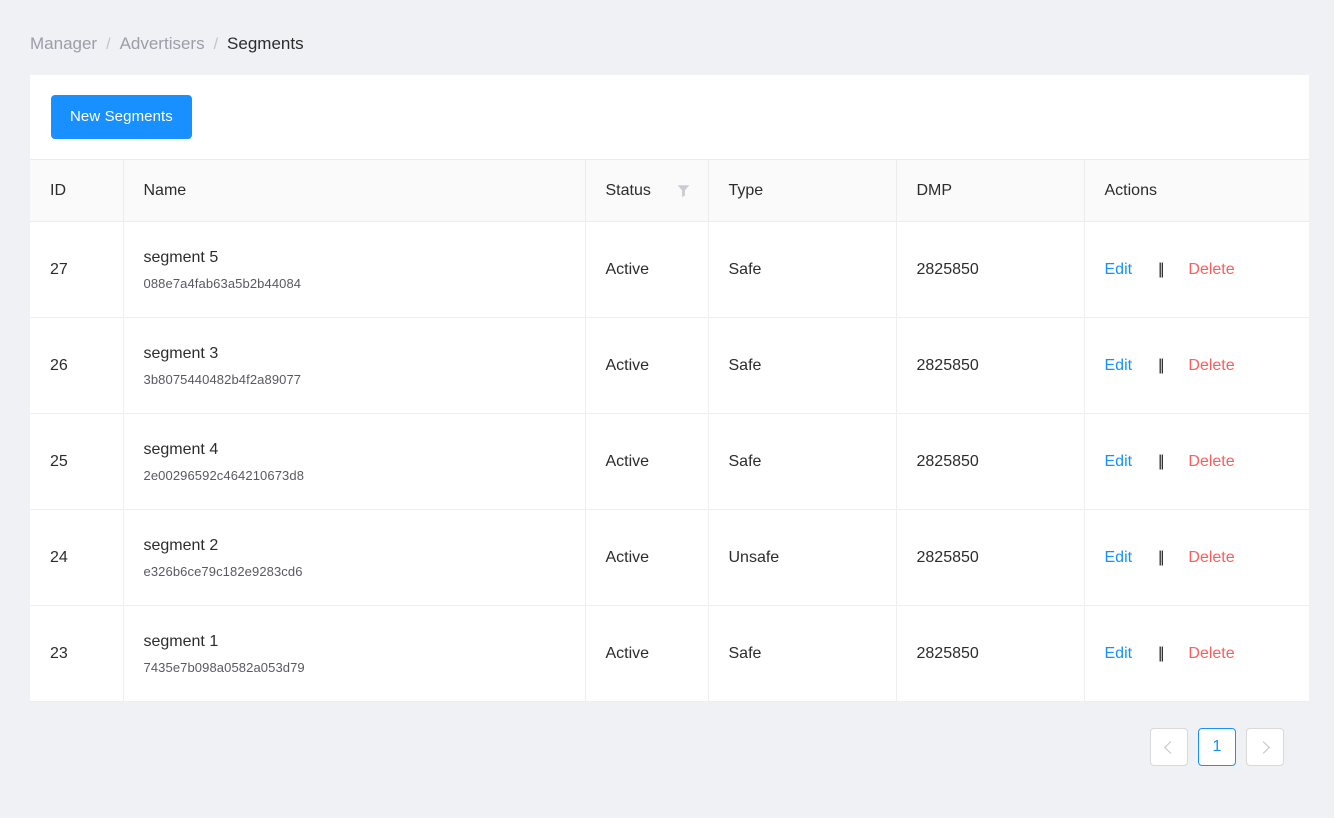 The image size is (1334, 818). What do you see at coordinates (1130, 190) in the screenshot?
I see `column-header-actions-label: Actions` at bounding box center [1130, 190].